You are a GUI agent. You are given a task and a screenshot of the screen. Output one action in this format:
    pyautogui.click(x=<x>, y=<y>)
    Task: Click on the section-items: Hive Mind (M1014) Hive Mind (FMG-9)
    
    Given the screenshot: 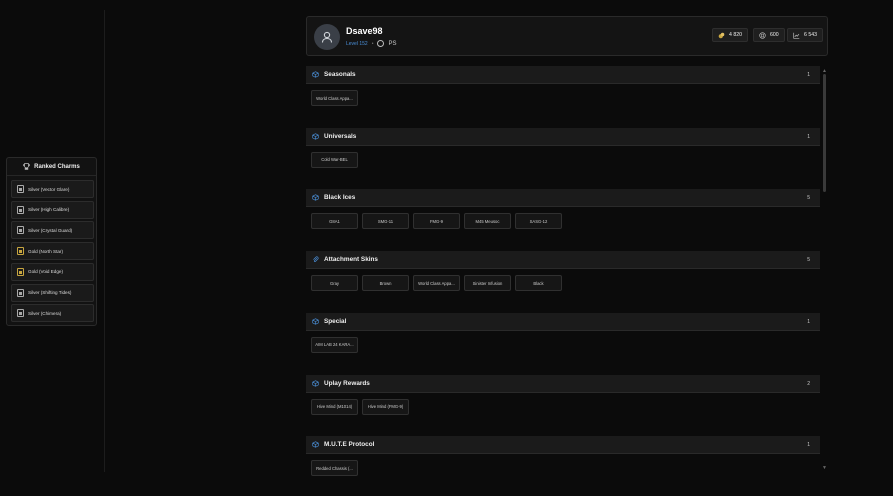 What is the action you would take?
    pyautogui.click(x=563, y=414)
    